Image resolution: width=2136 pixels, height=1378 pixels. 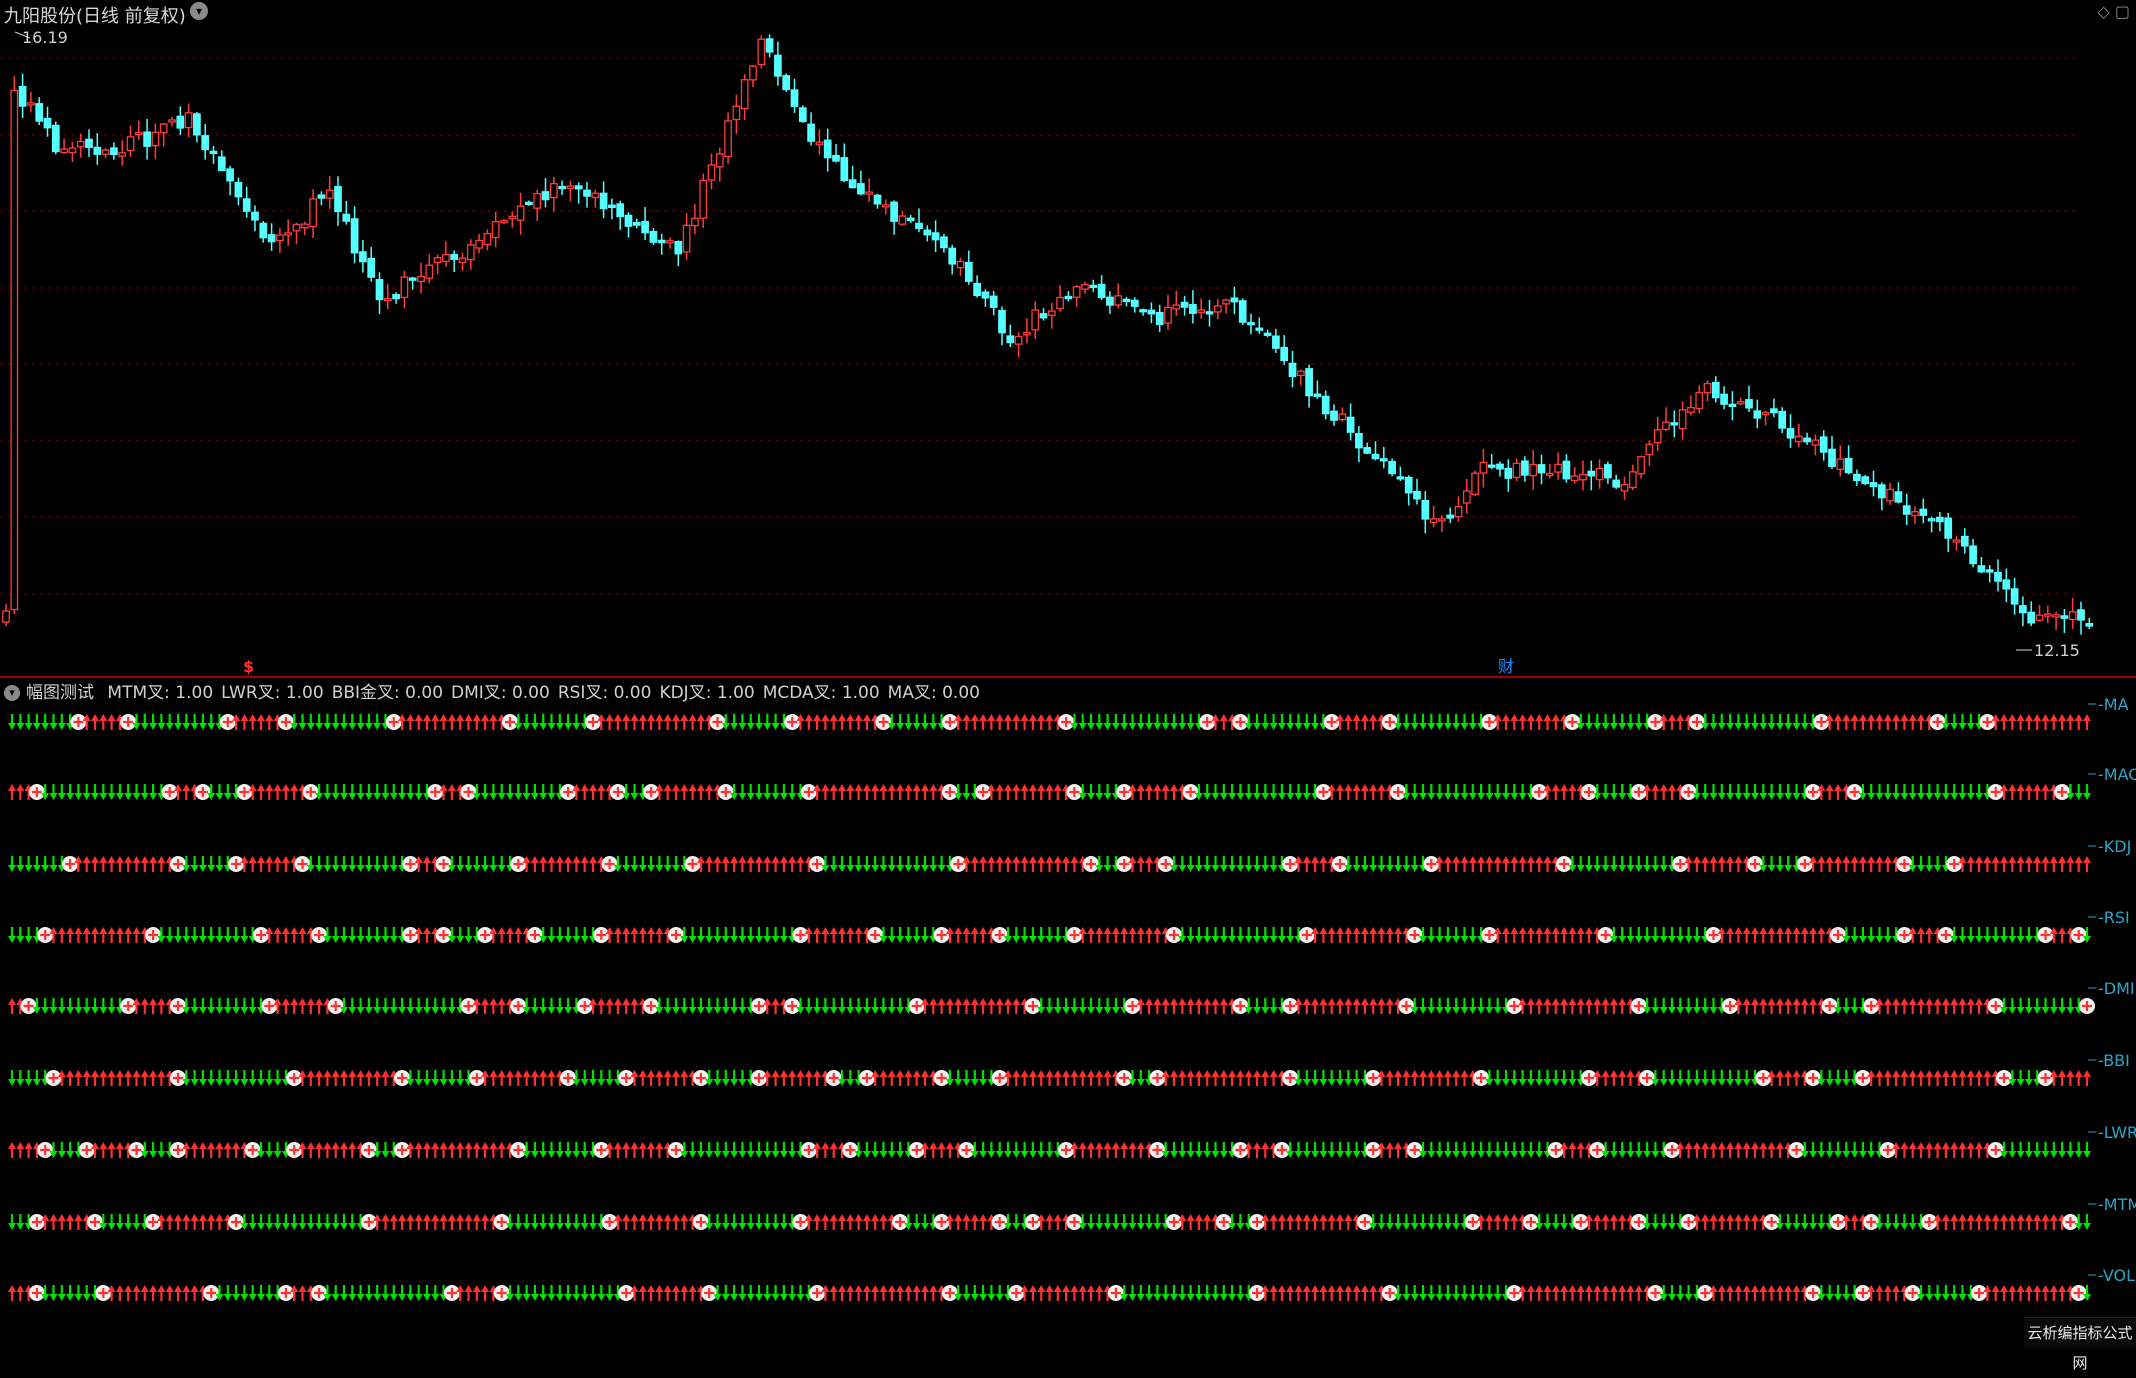 I want to click on indicator-colon: :, so click(x=836, y=693).